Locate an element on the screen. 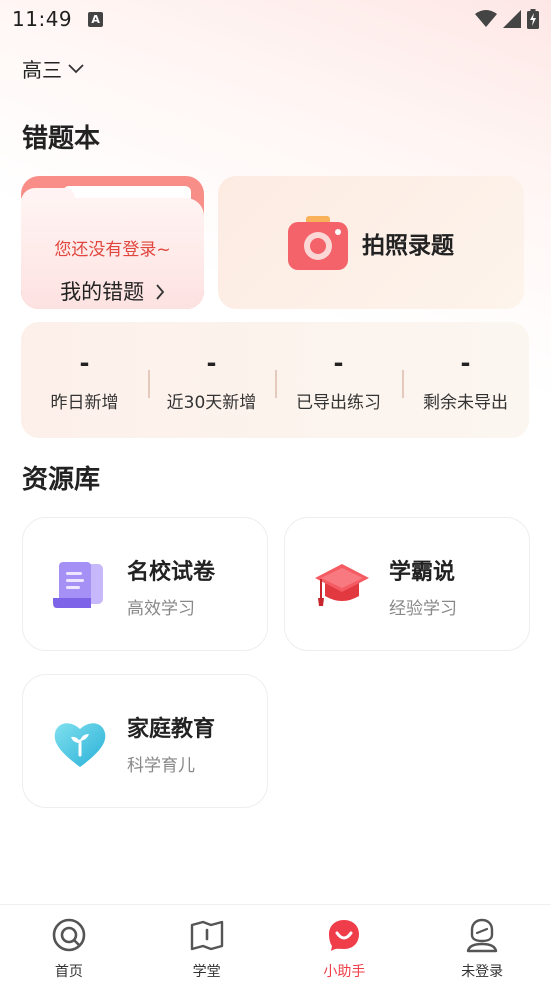  stat-label: 昨日新增 is located at coordinates (84, 402).